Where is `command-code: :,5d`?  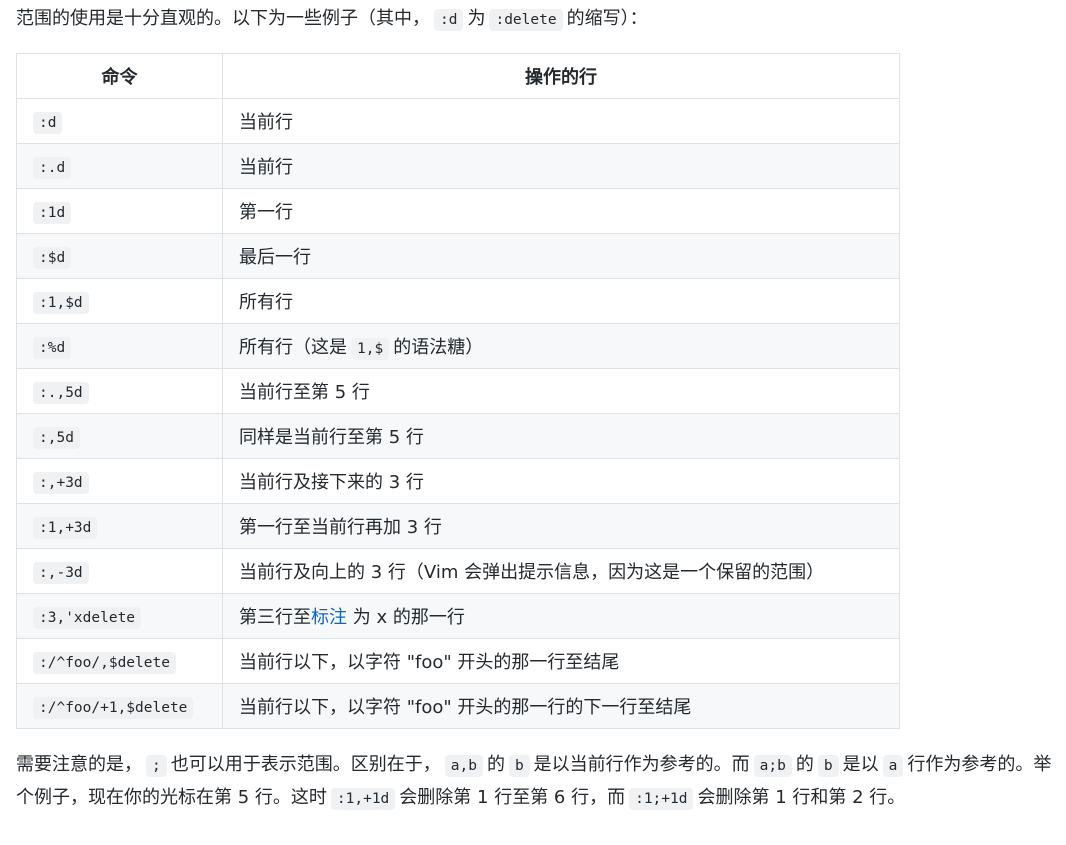 command-code: :,5d is located at coordinates (56, 437).